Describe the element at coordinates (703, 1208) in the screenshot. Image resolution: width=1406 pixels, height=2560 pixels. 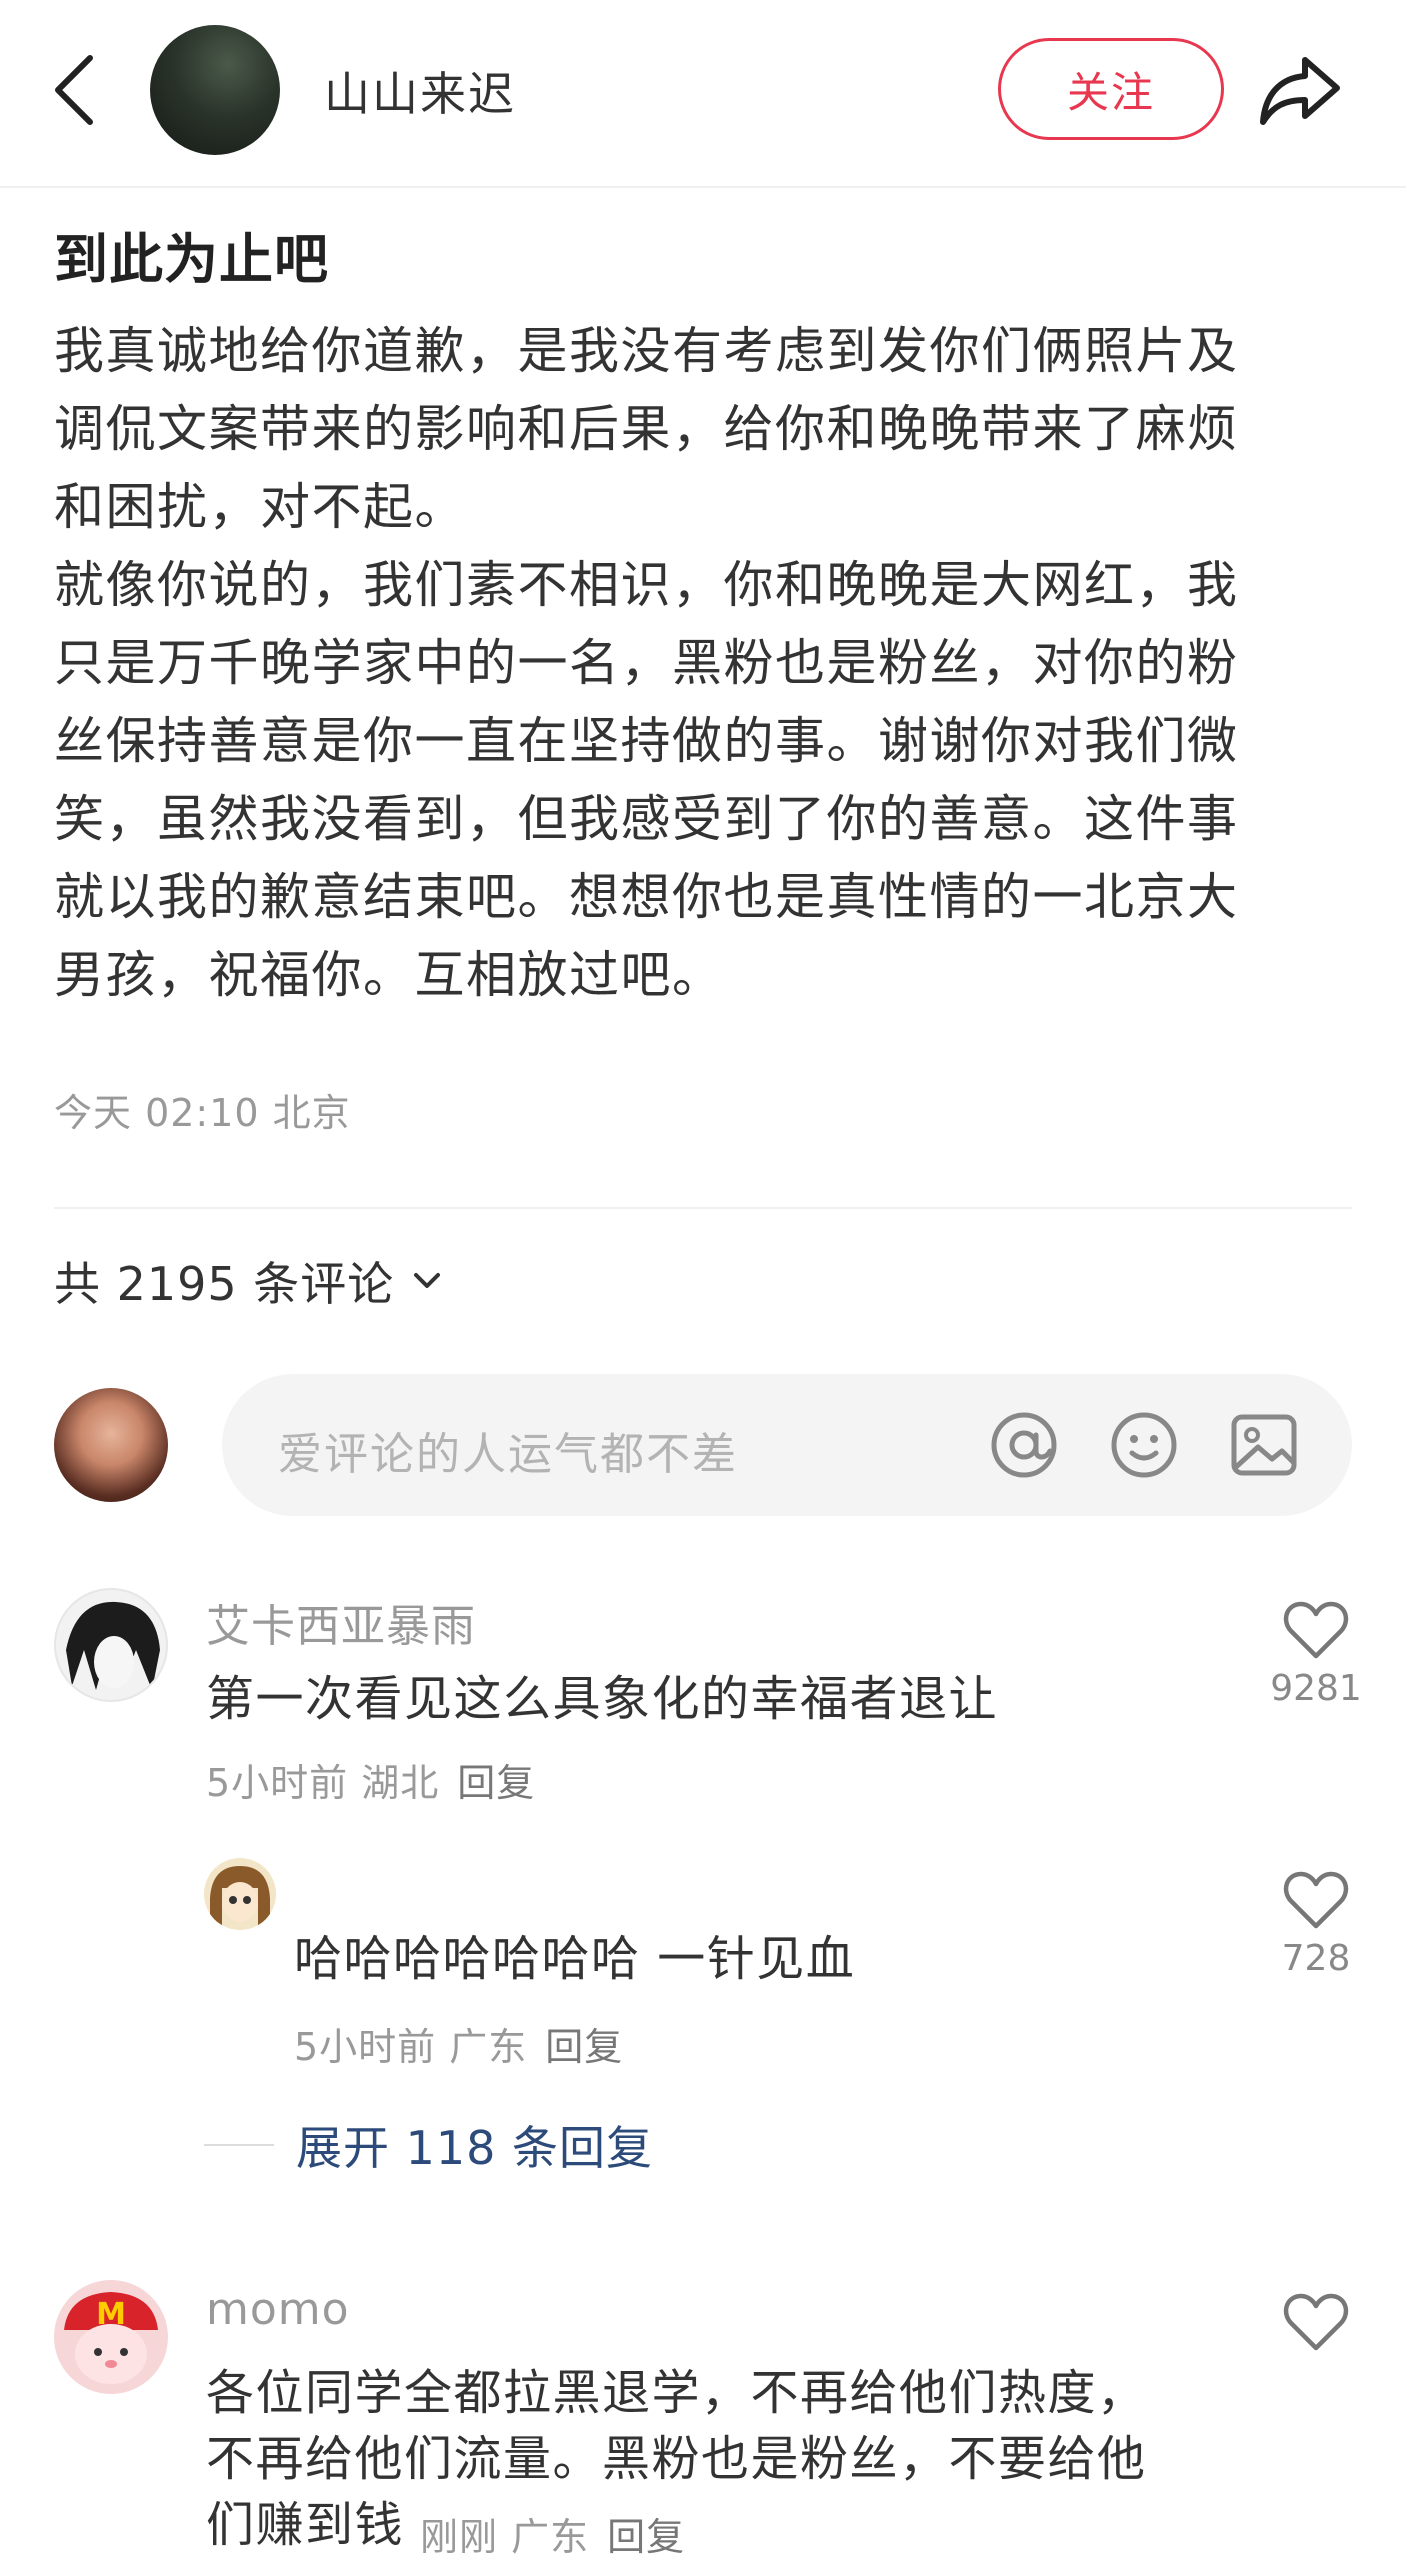
I see `divider` at that location.